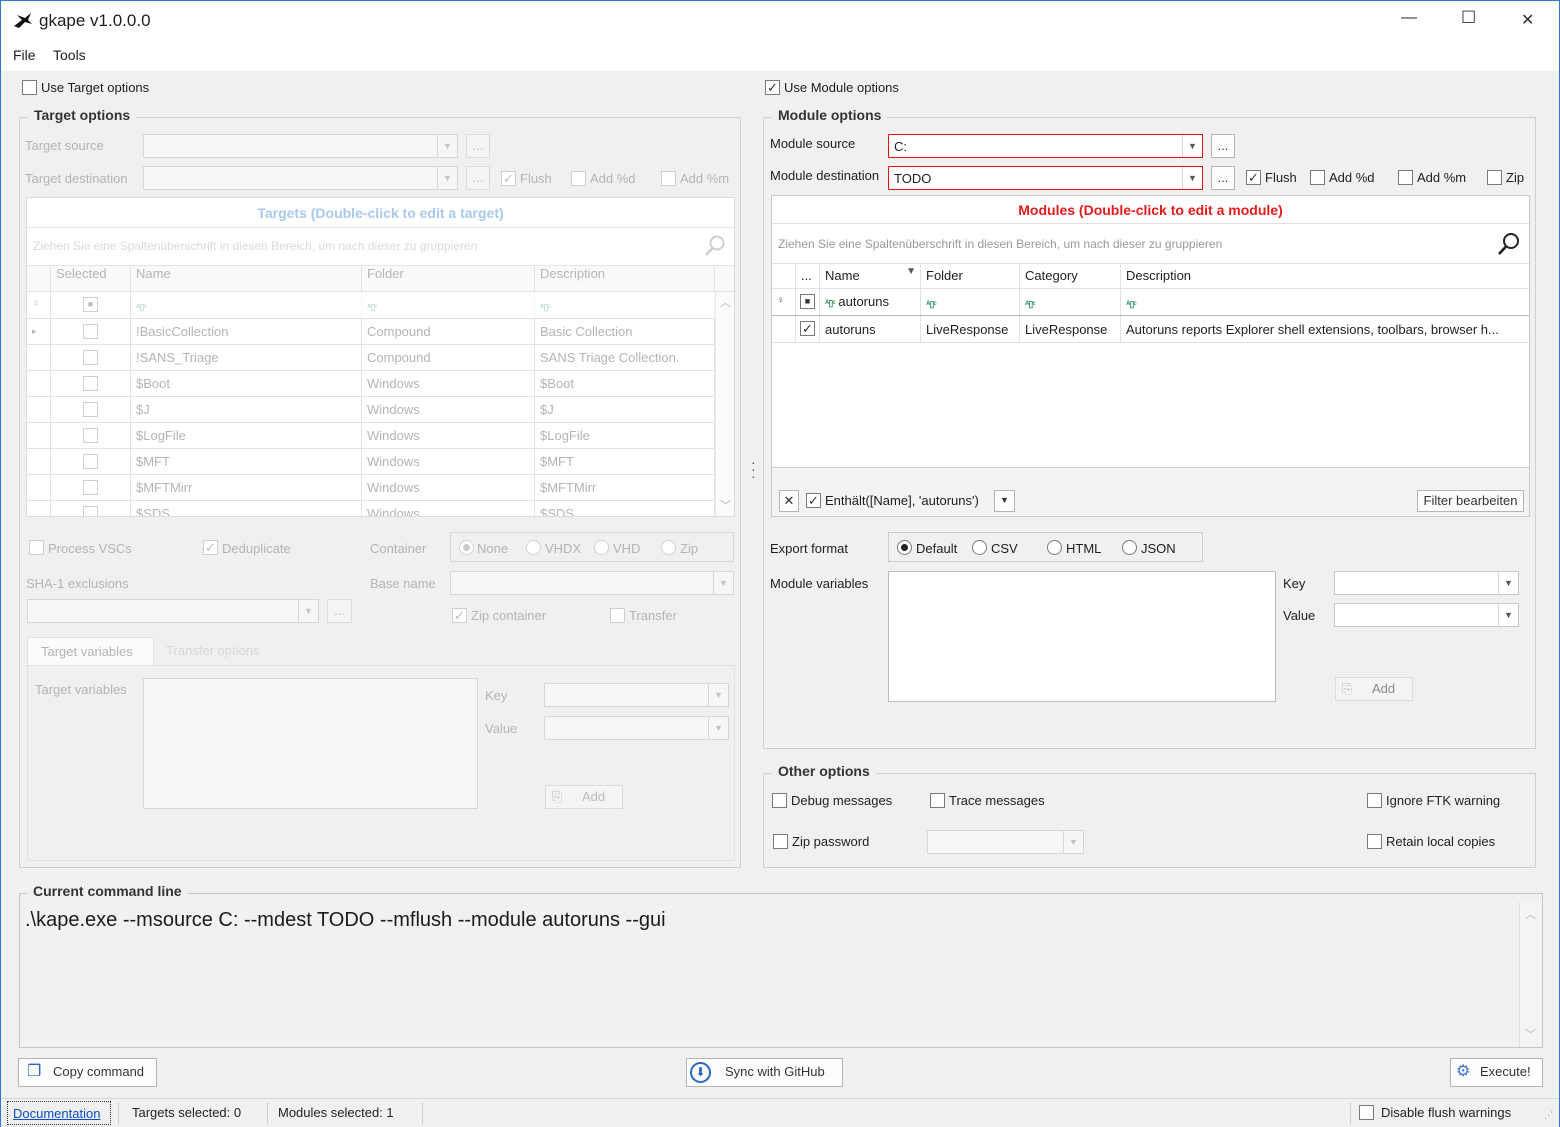  I want to click on retain-local-checkbox, so click(1374, 841).